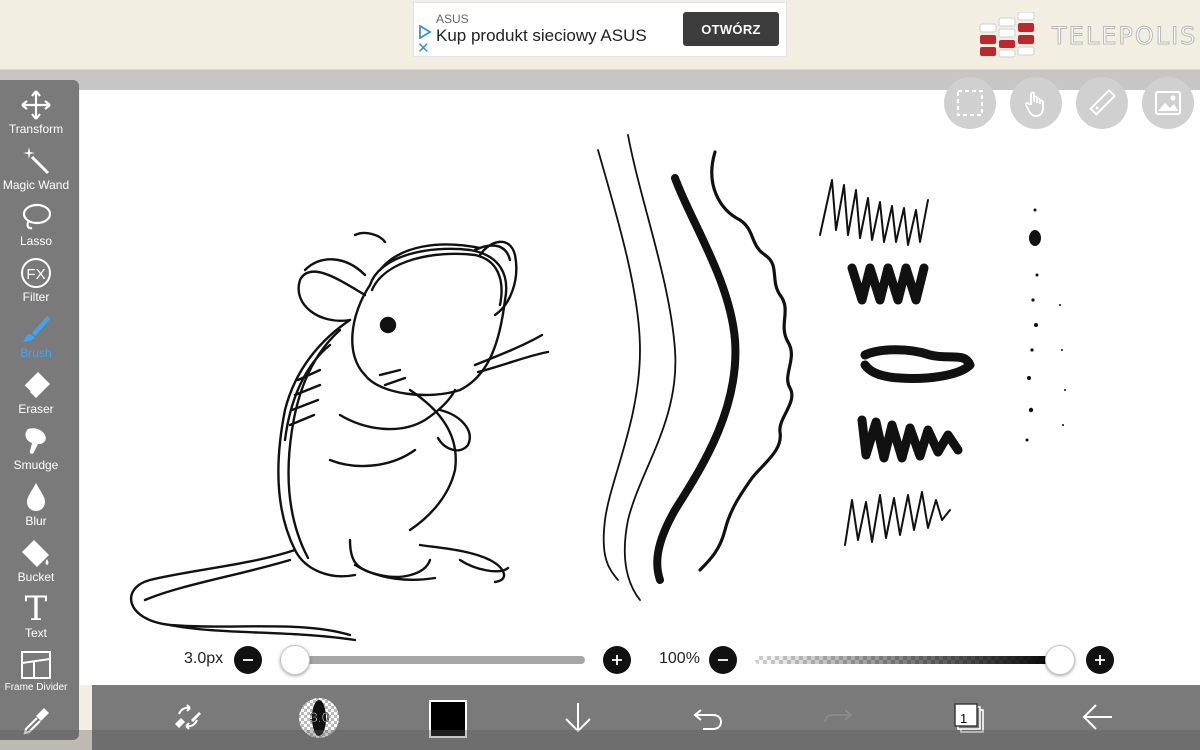 Image resolution: width=1200 pixels, height=750 pixels. I want to click on opacity-decrease-button, so click(723, 660).